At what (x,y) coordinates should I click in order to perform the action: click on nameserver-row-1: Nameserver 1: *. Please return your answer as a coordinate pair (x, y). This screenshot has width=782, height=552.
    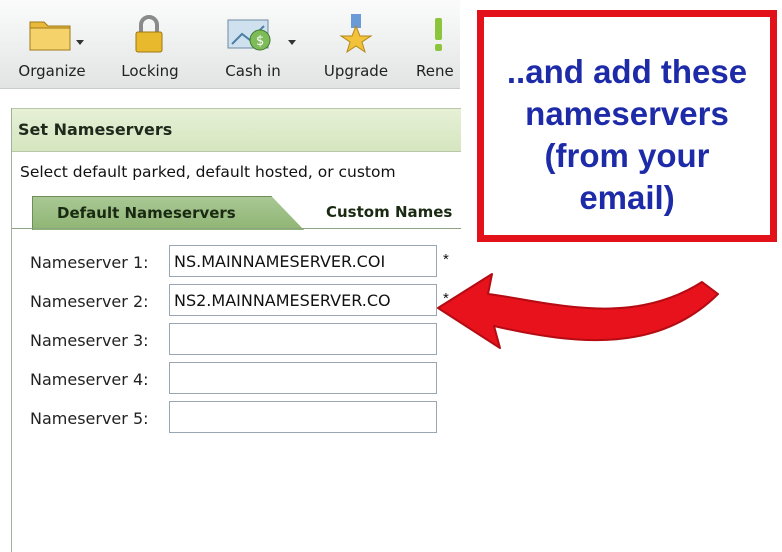
    Looking at the image, I should click on (236, 262).